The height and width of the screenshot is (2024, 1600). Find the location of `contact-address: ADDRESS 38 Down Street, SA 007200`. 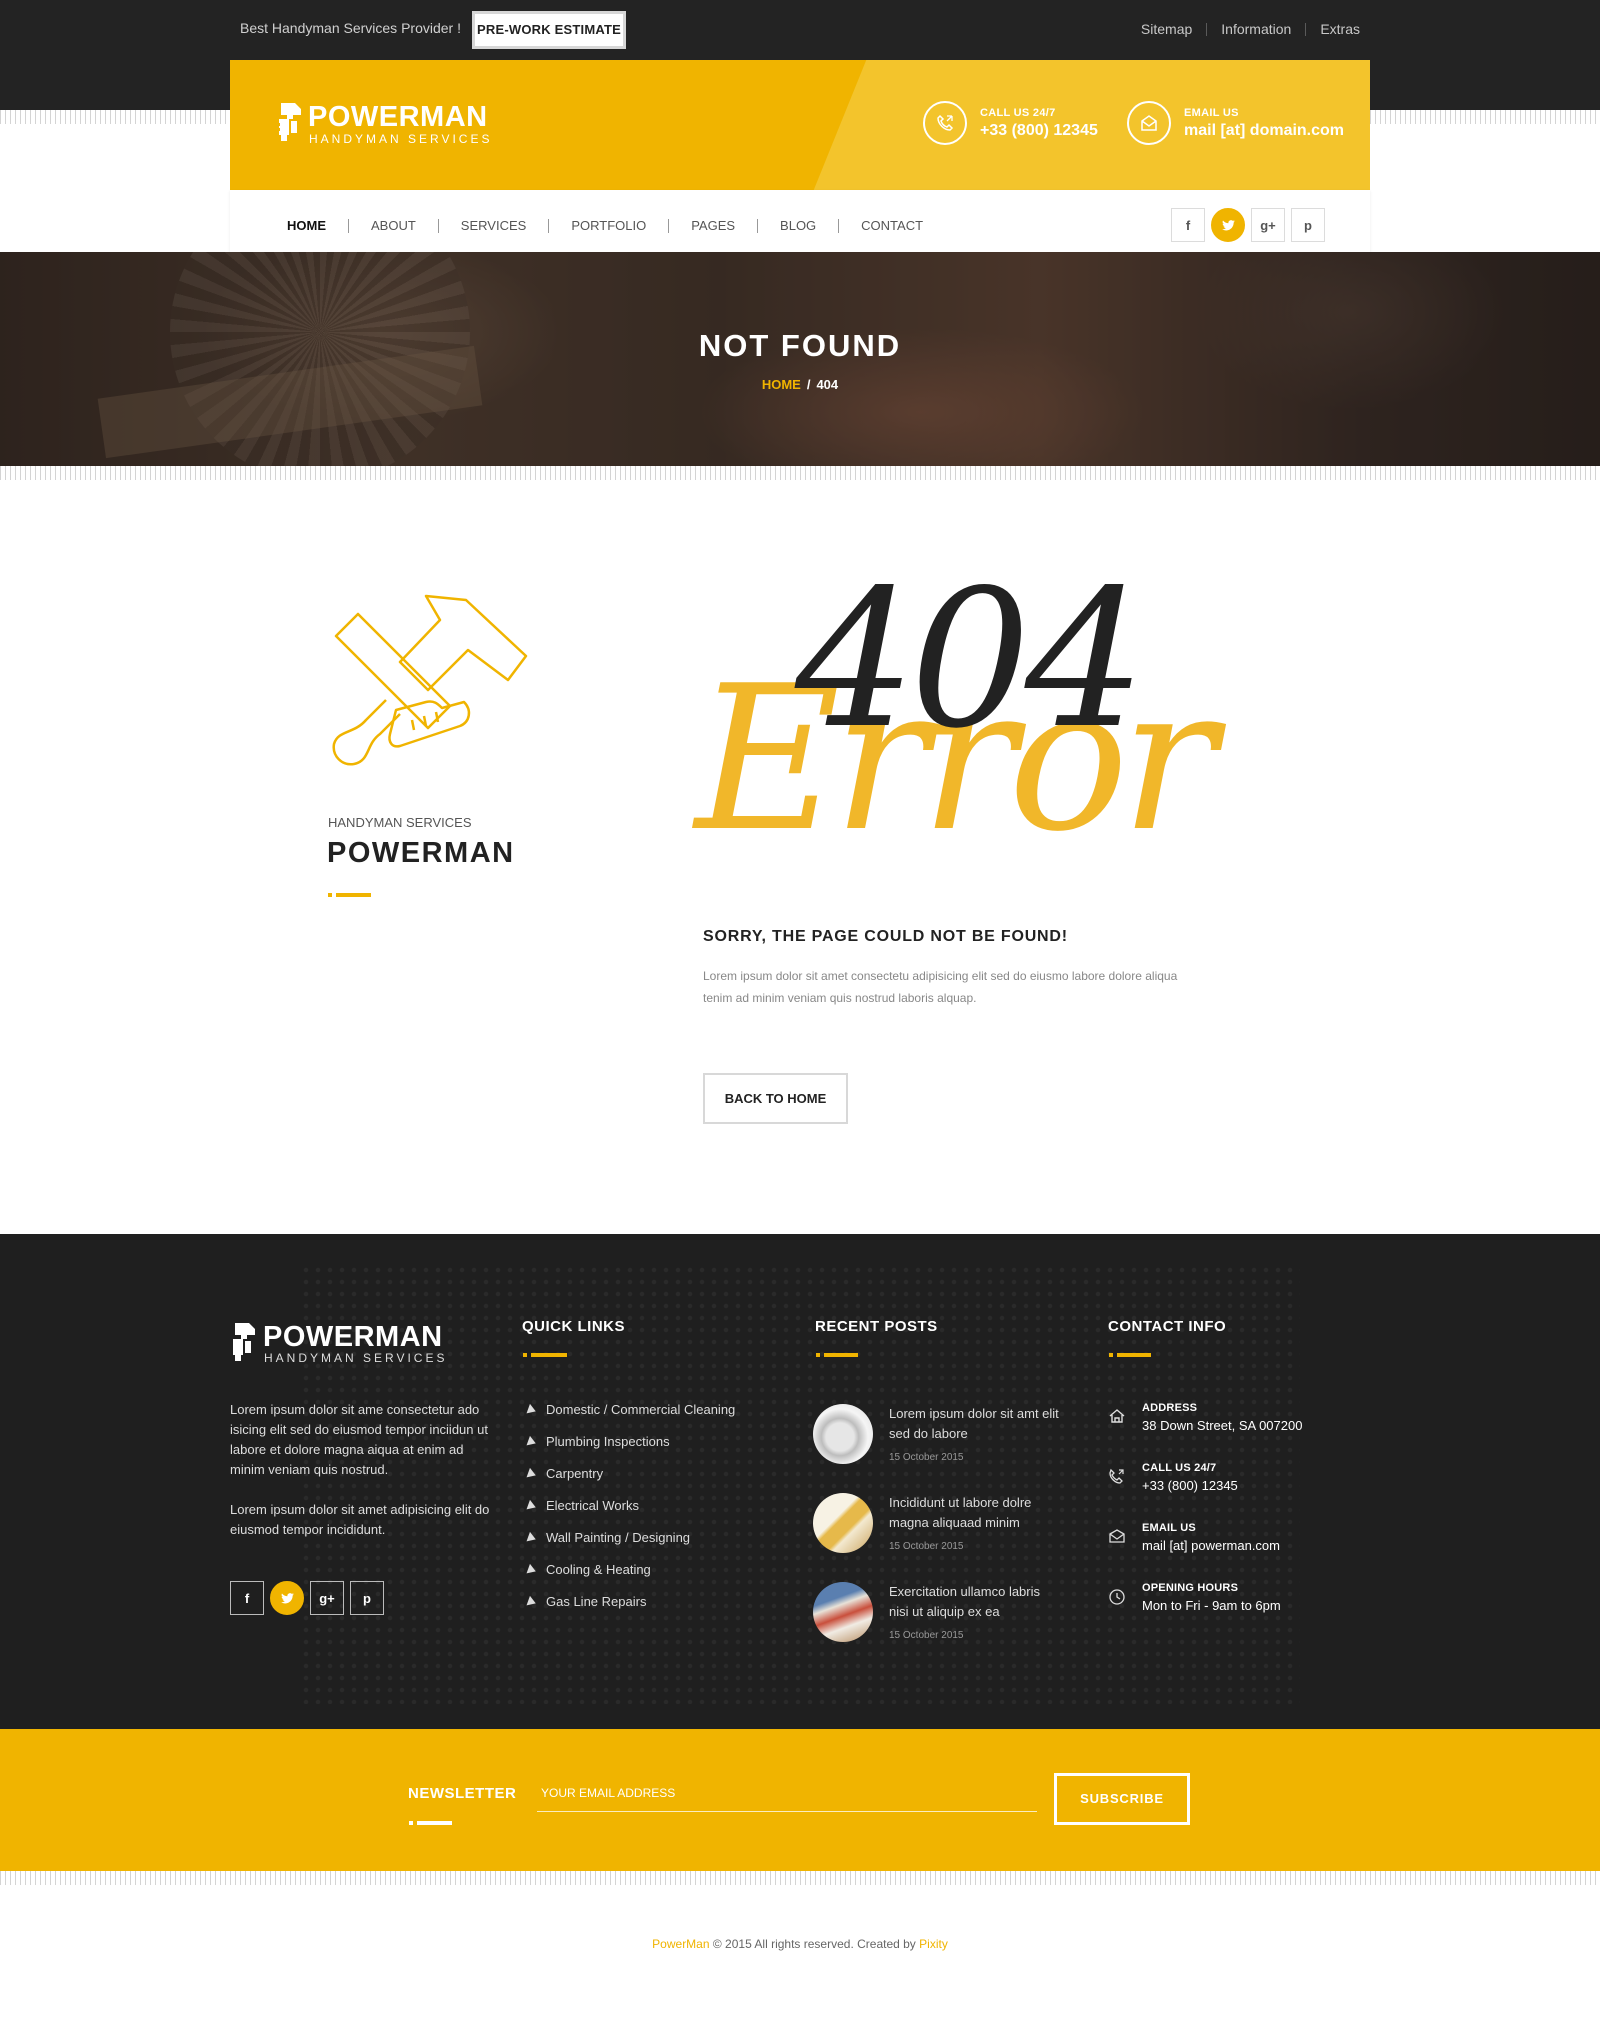

contact-address: ADDRESS 38 Down Street, SA 007200 is located at coordinates (1205, 1417).